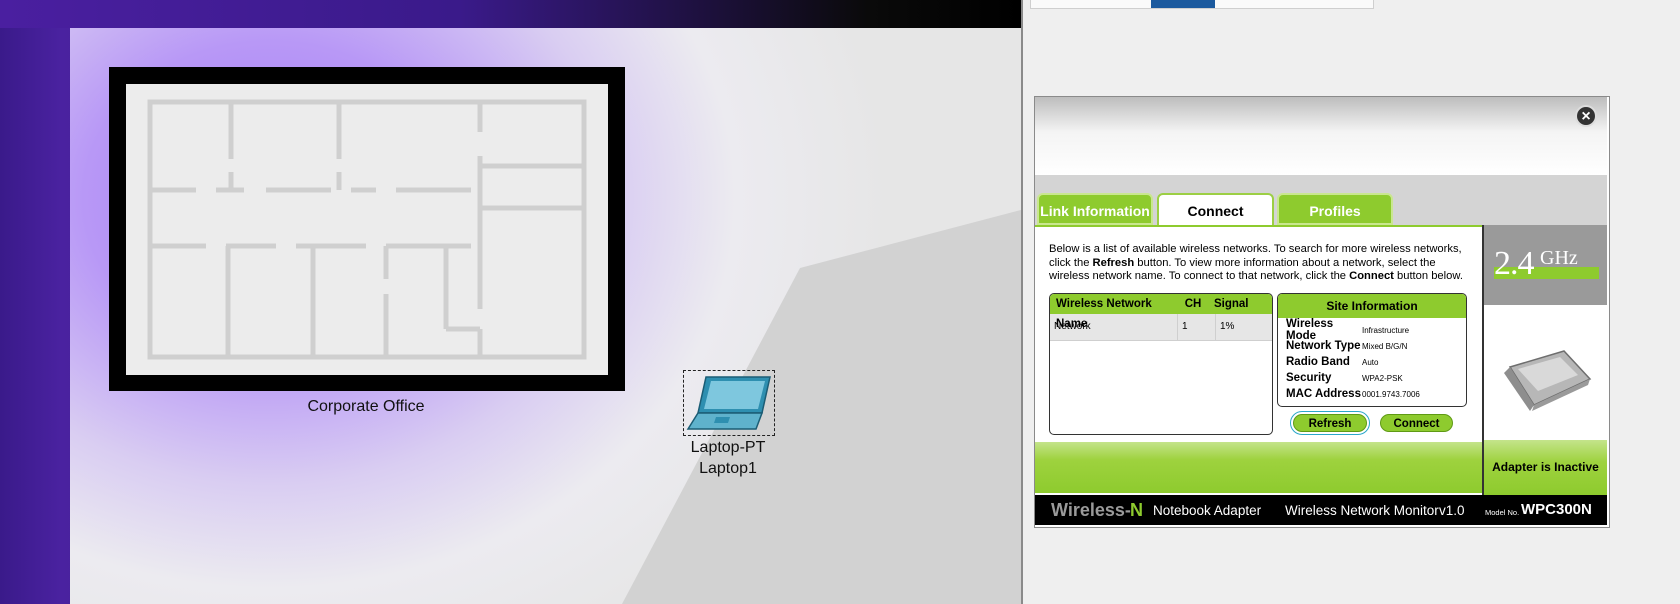 The height and width of the screenshot is (604, 1680). What do you see at coordinates (1193, 304) in the screenshot?
I see `column-header-ch: CH` at bounding box center [1193, 304].